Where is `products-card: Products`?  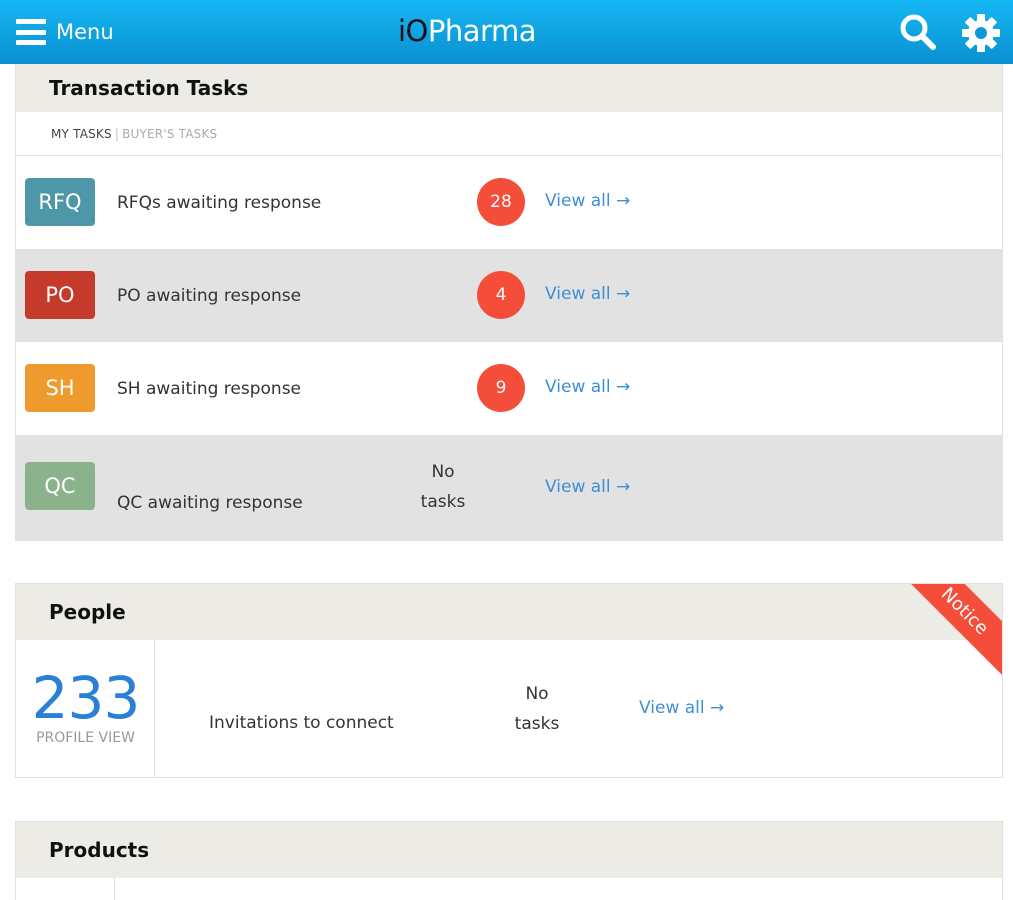 products-card: Products is located at coordinates (509, 860).